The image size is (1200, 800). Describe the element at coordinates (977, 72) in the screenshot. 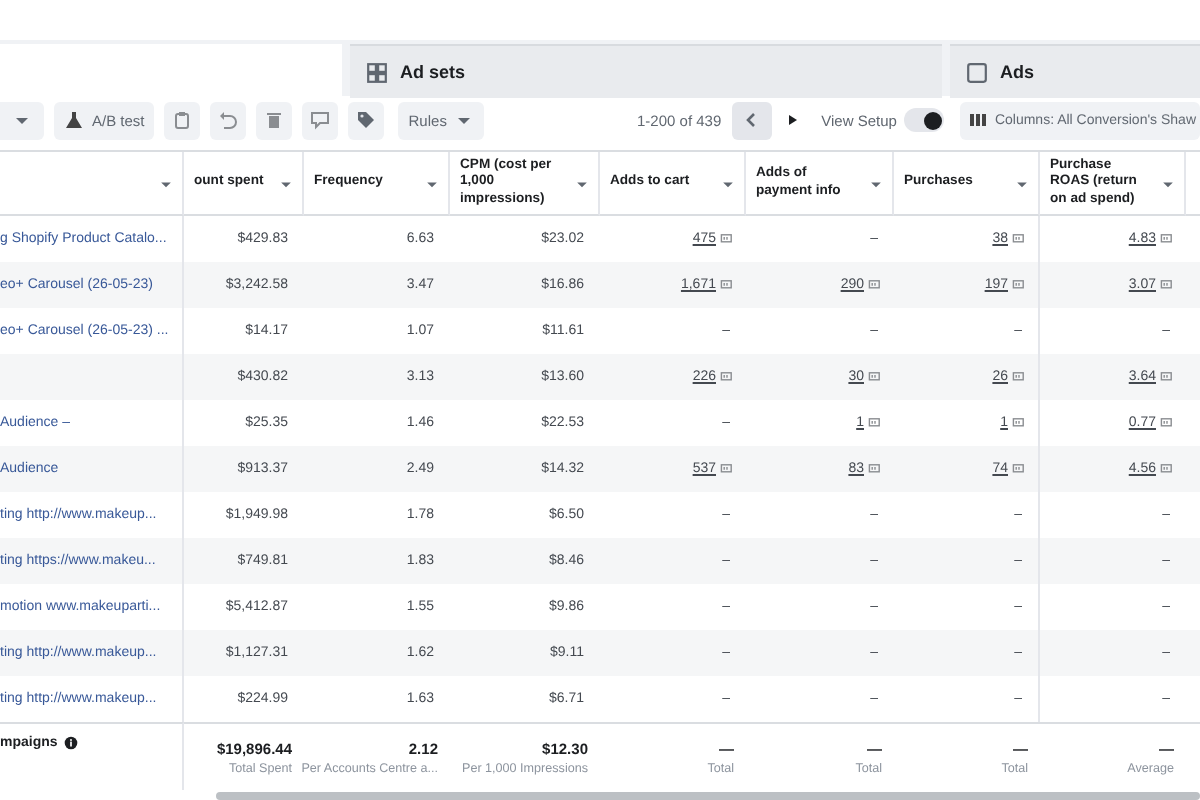

I see `square-icon` at that location.